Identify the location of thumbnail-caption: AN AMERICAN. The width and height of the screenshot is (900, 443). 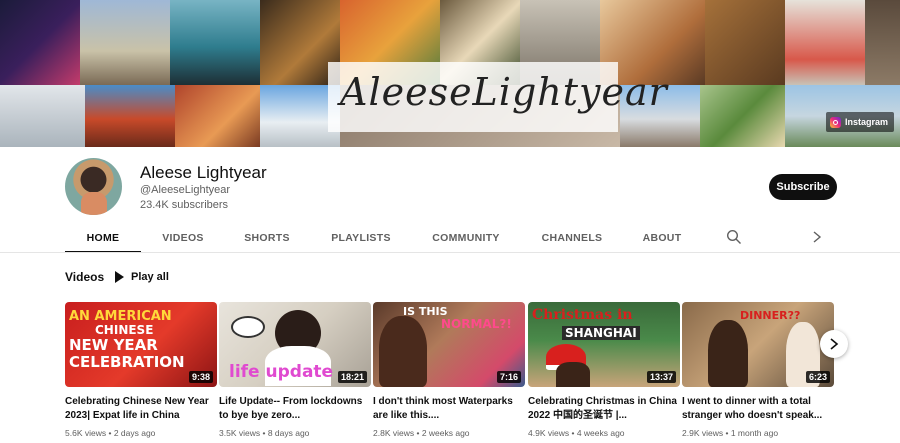
(120, 316).